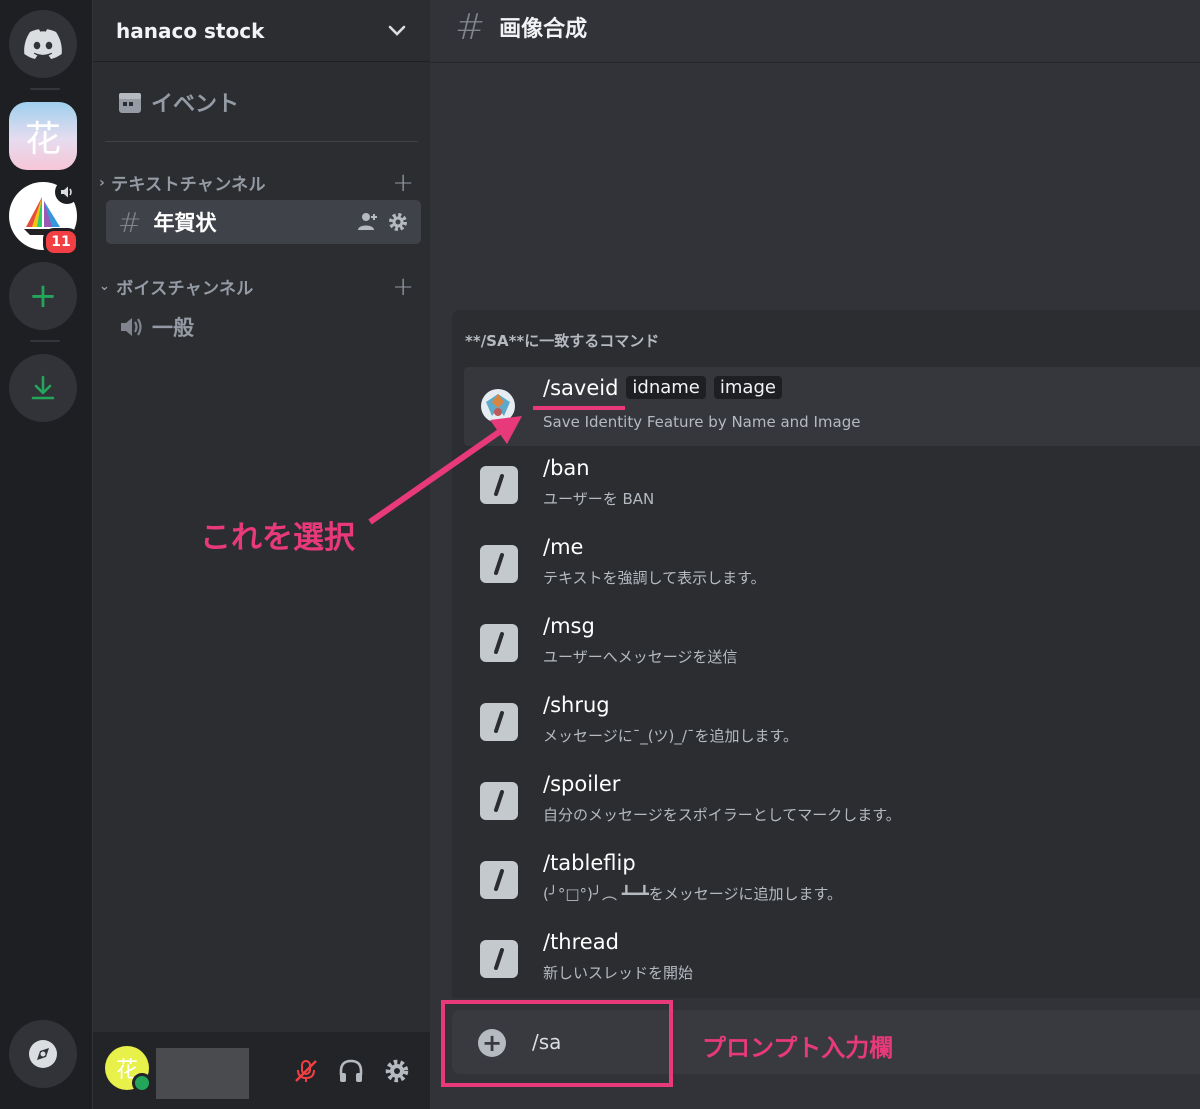  What do you see at coordinates (492, 1043) in the screenshot?
I see `attach-plus-icon: +` at bounding box center [492, 1043].